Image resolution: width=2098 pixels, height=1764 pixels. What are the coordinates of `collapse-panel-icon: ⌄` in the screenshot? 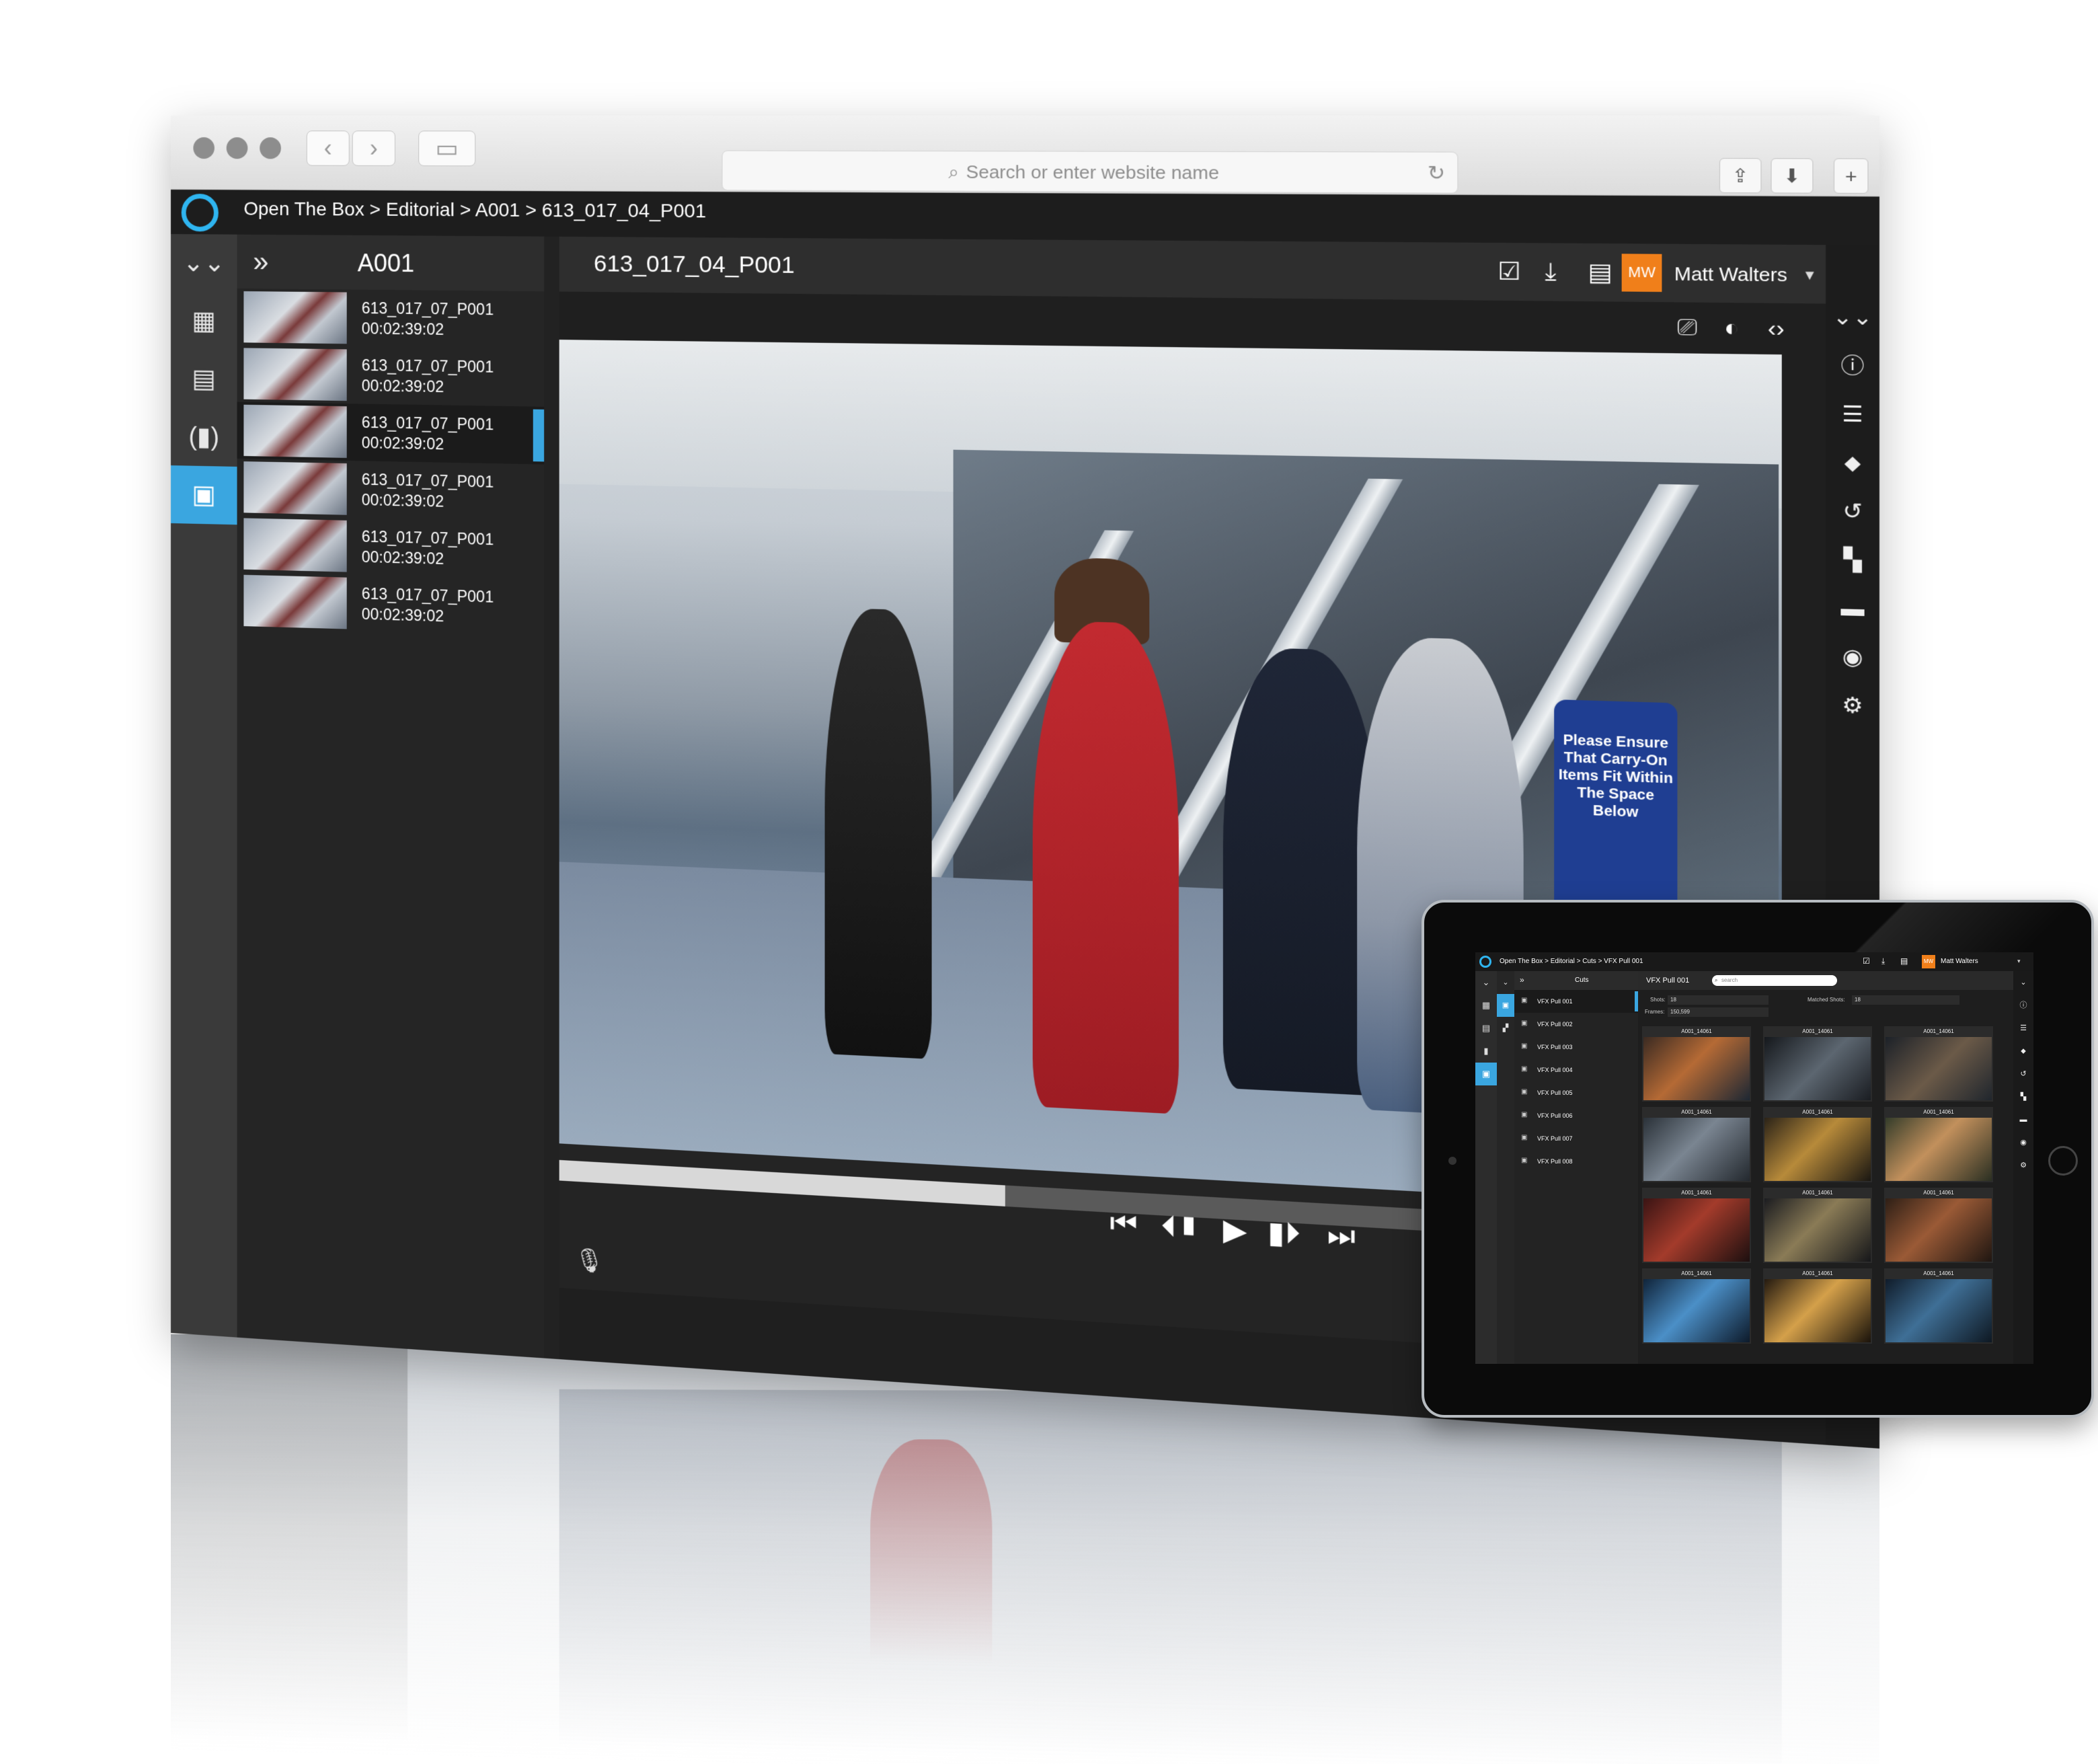 It's located at (2023, 983).